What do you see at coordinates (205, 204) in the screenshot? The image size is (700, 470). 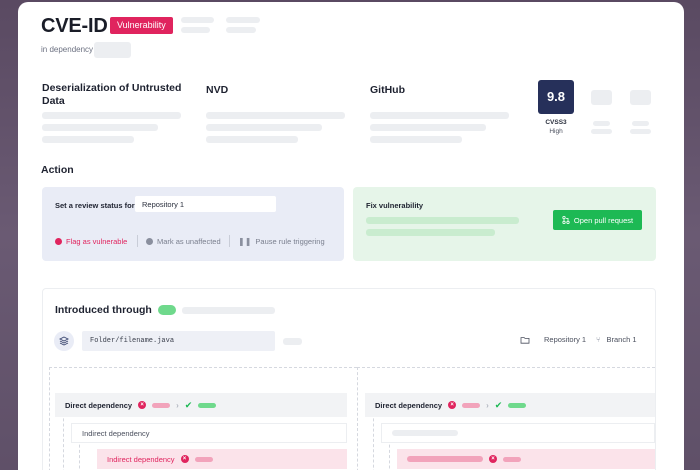 I see `repository-input` at bounding box center [205, 204].